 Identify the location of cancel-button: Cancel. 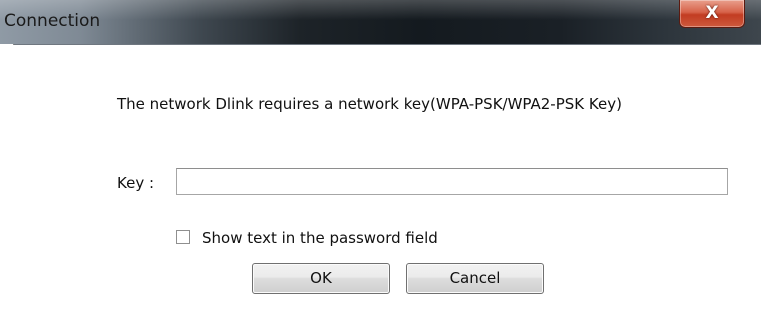
(475, 278).